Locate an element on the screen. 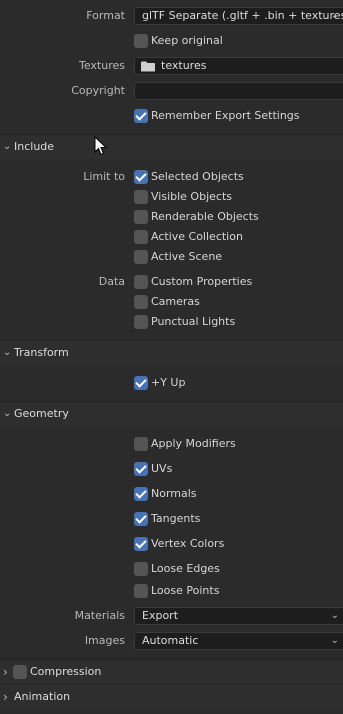 This screenshot has height=714, width=343. active-scene-checkbox is located at coordinates (141, 257).